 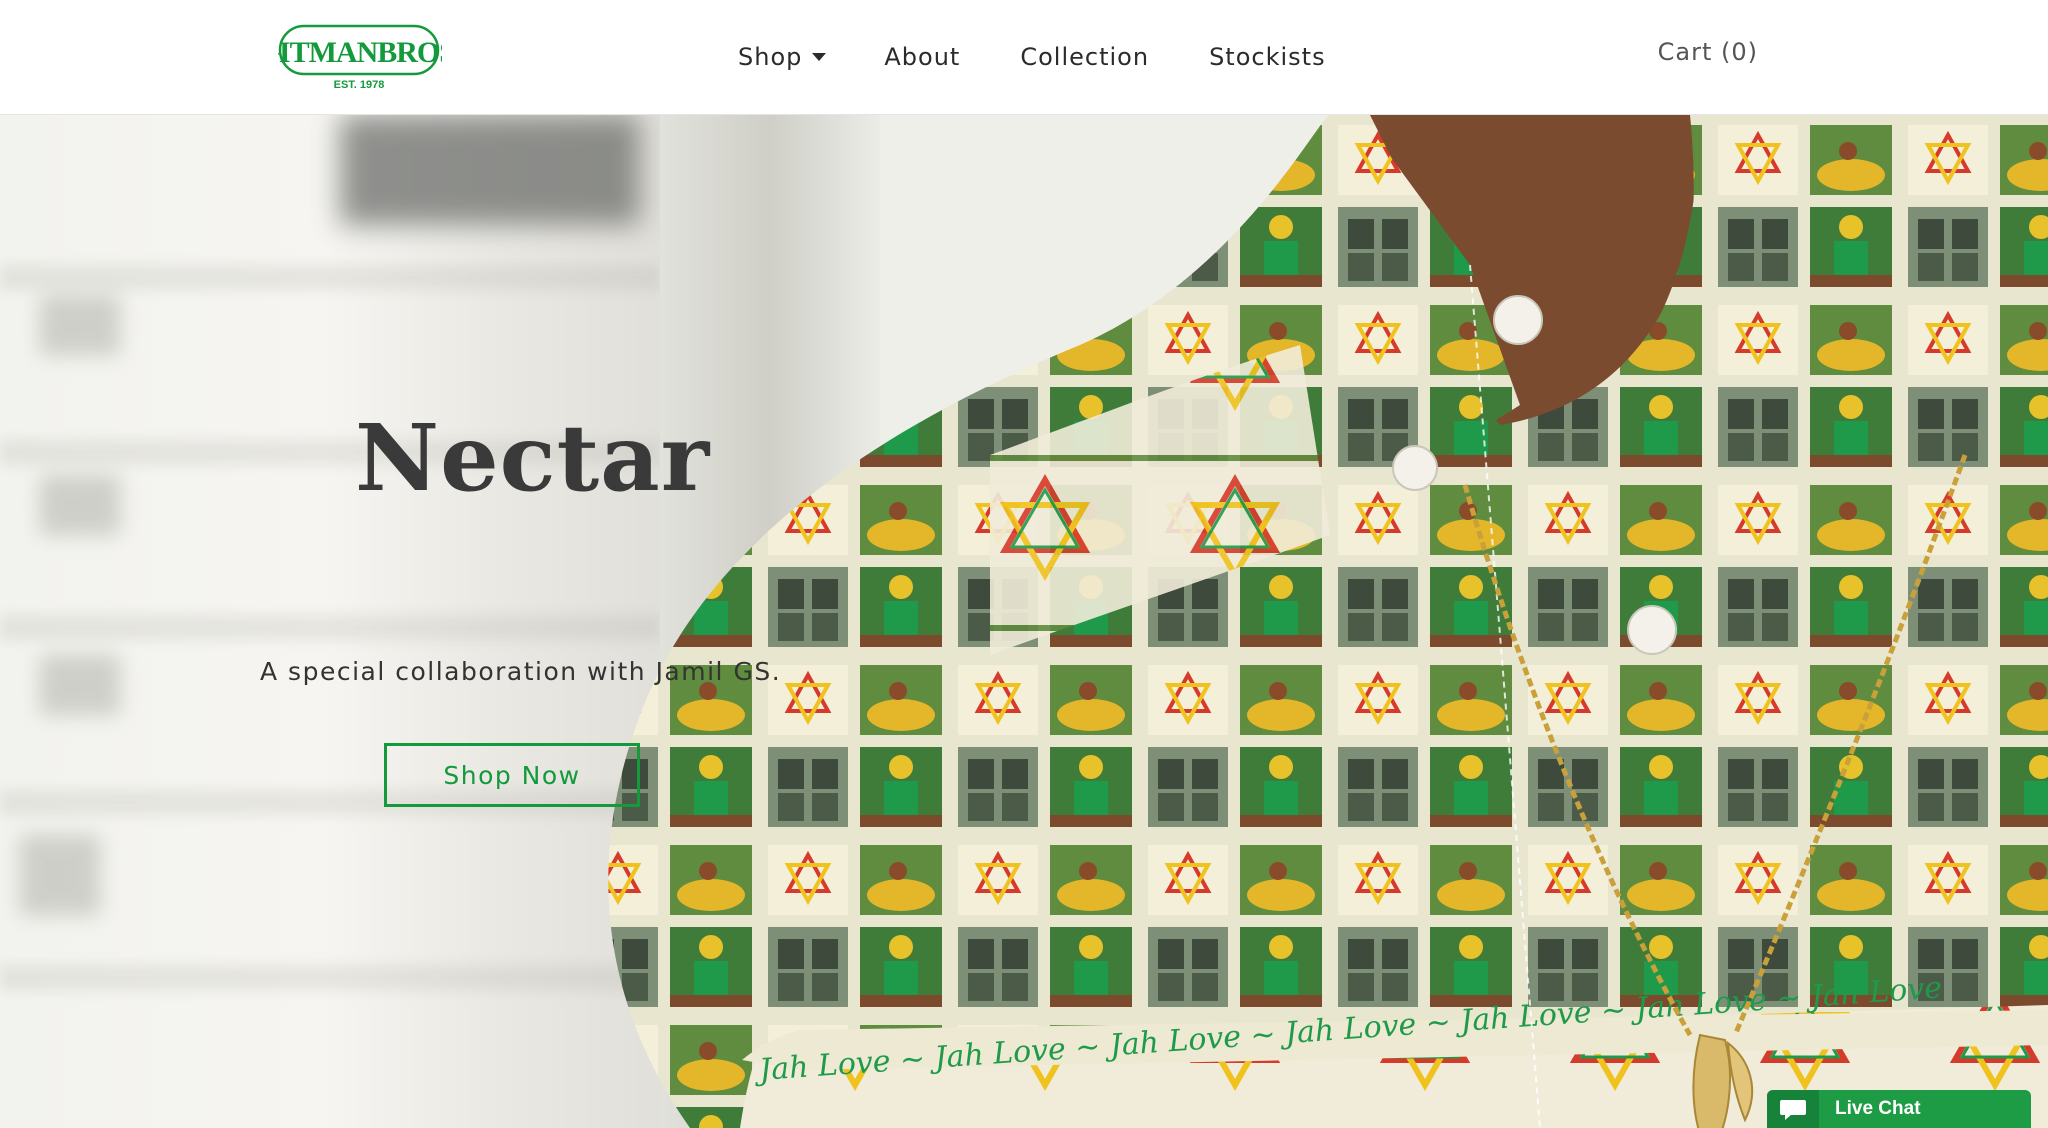 I want to click on svg-text: GITMANBROS., so click(x=360, y=52).